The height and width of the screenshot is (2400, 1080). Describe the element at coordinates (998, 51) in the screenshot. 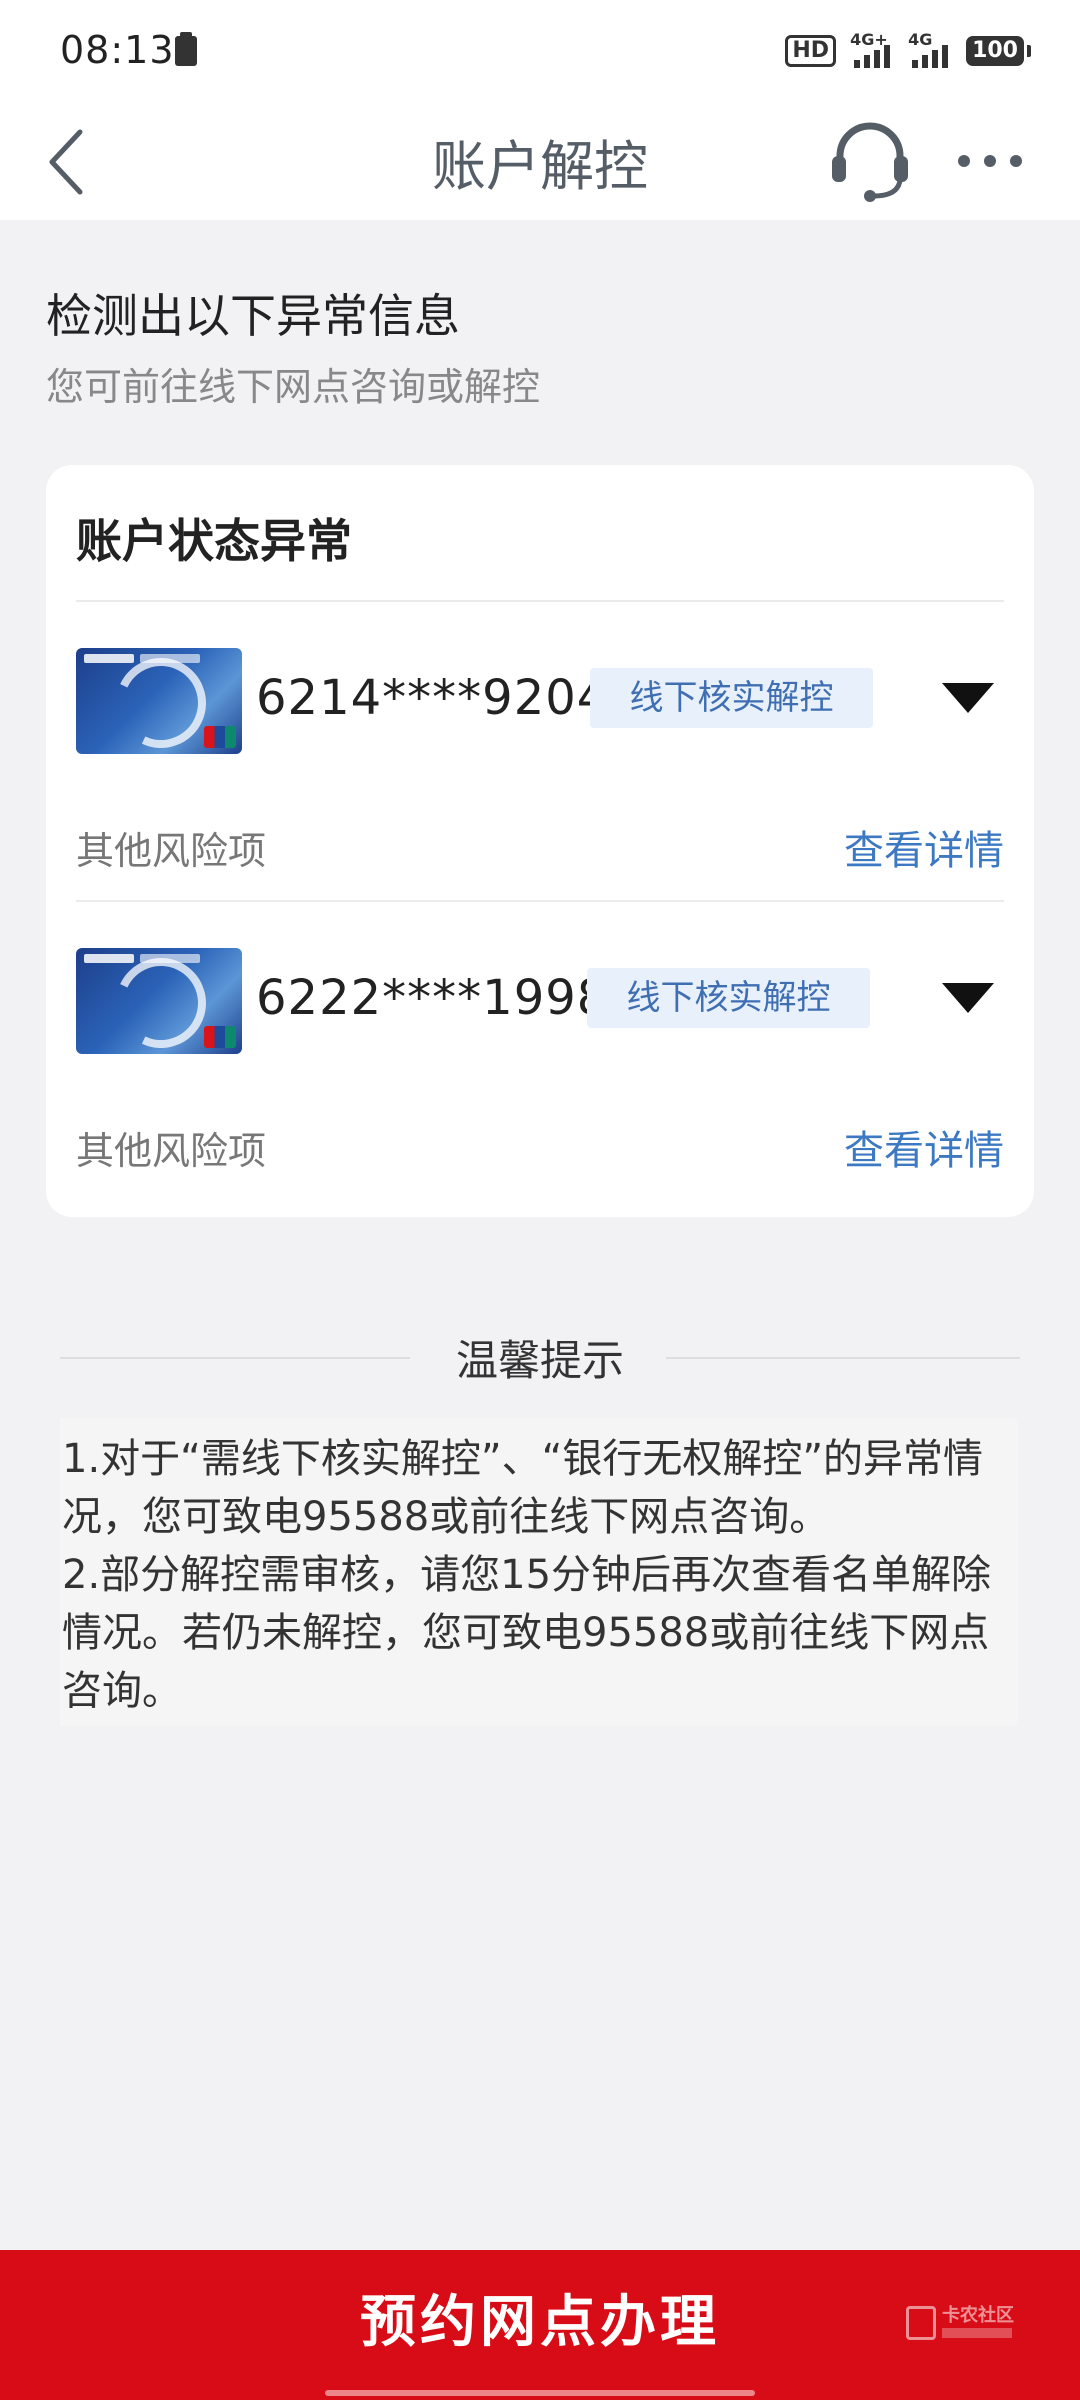

I see `battery-icon: 100` at that location.